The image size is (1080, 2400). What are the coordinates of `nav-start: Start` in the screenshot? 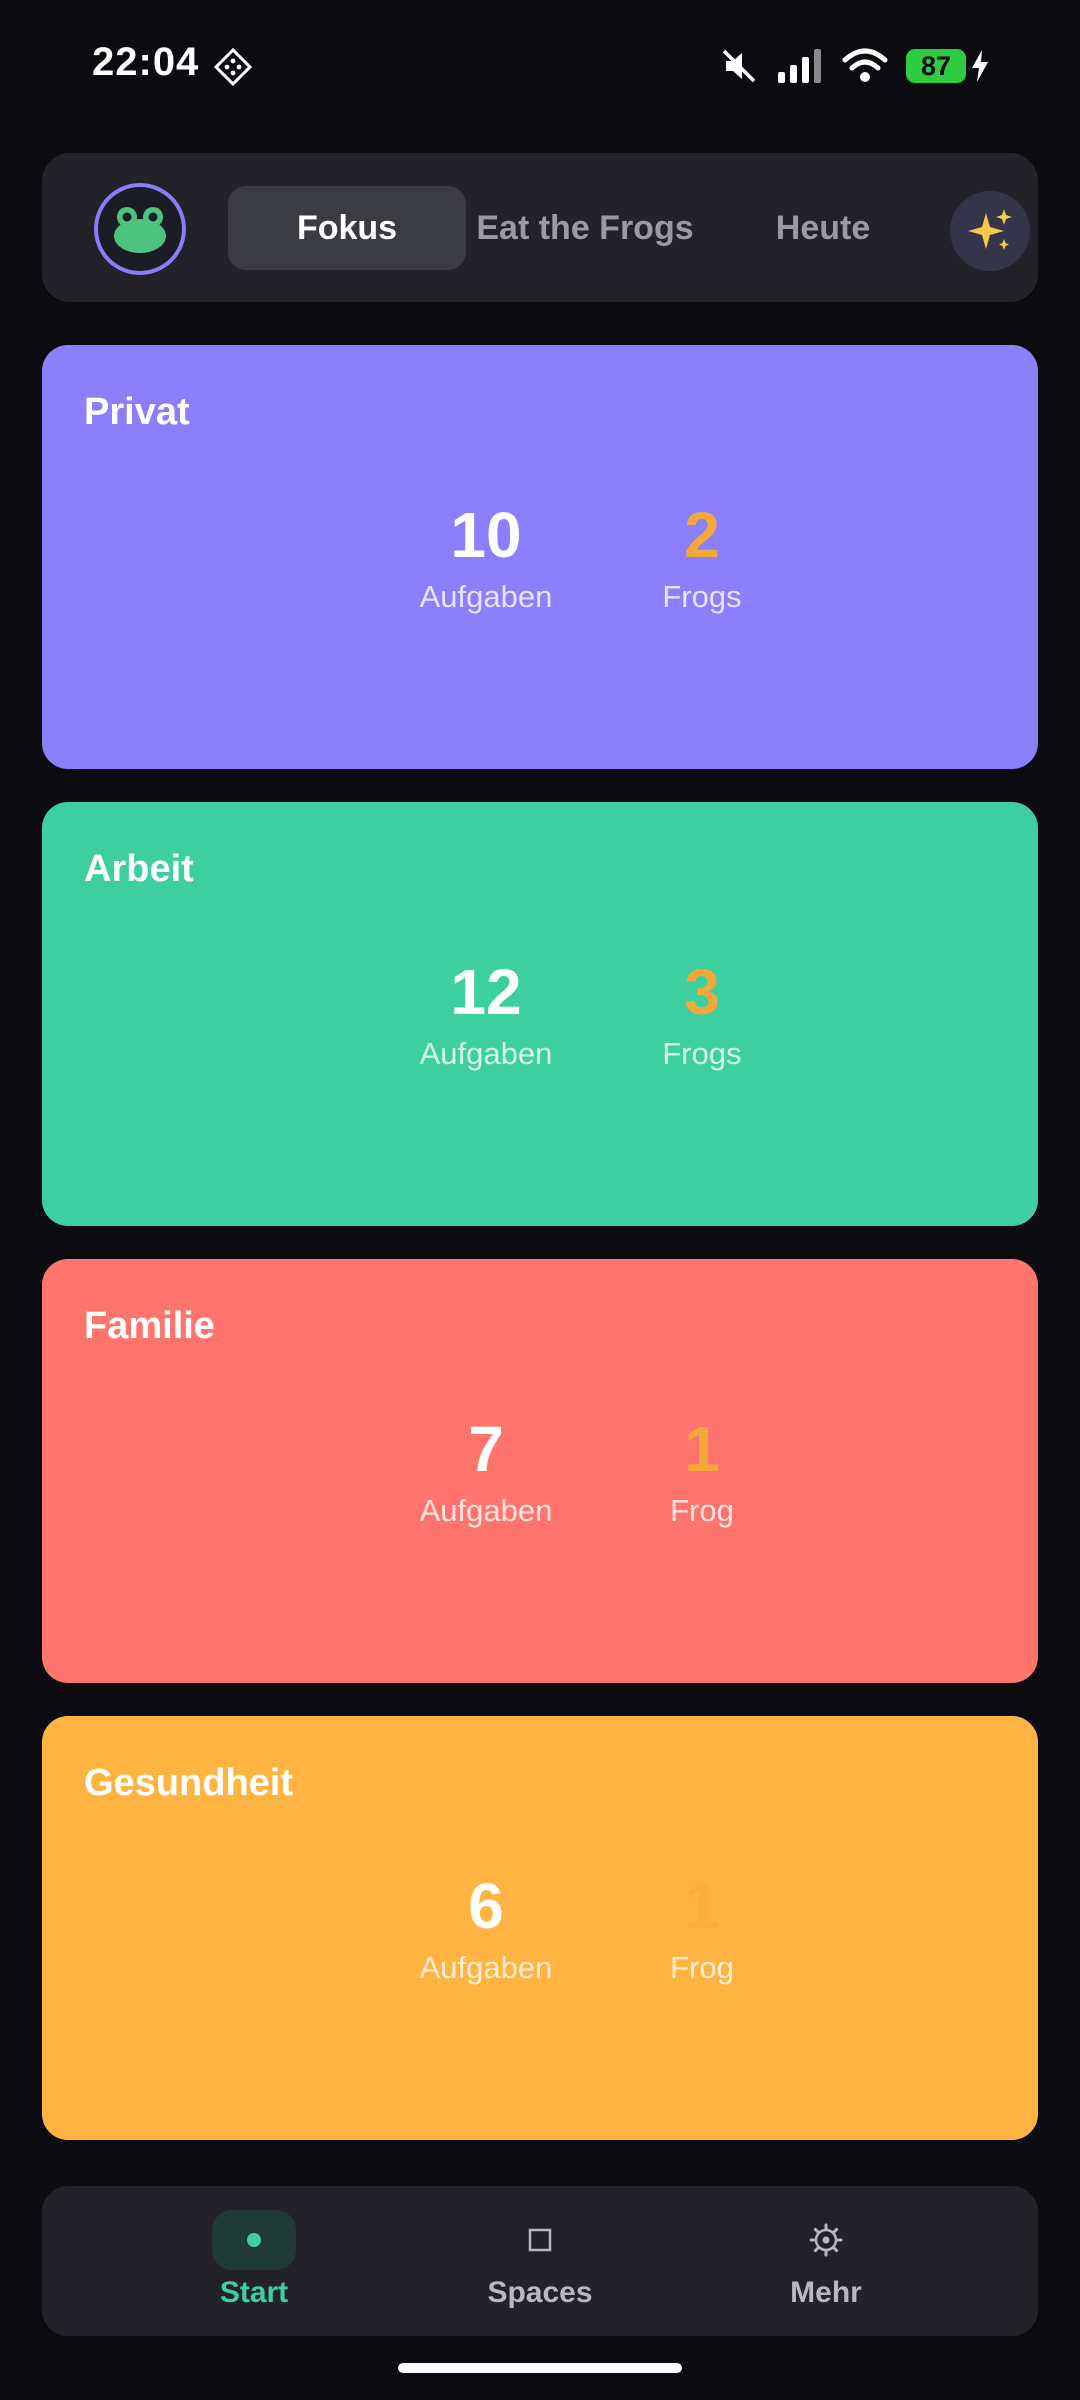 It's located at (254, 2265).